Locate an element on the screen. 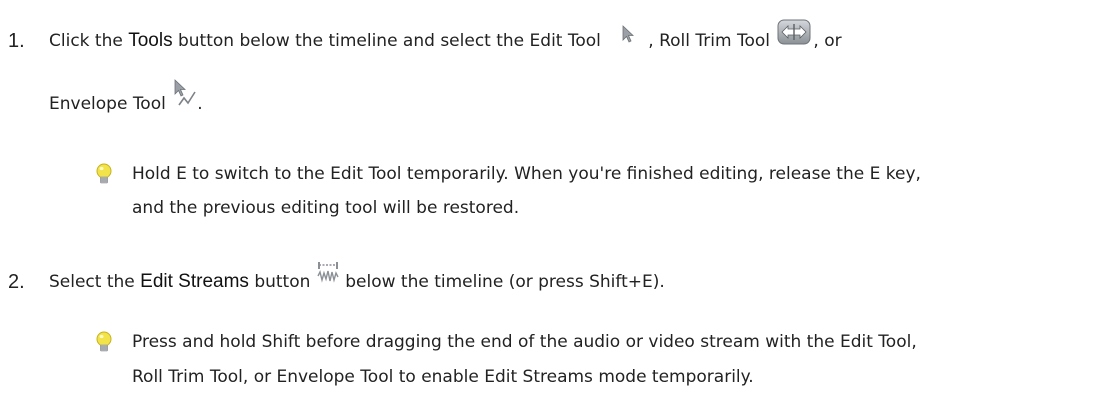 Image resolution: width=1099 pixels, height=416 pixels. edit-streams-icon is located at coordinates (328, 274).